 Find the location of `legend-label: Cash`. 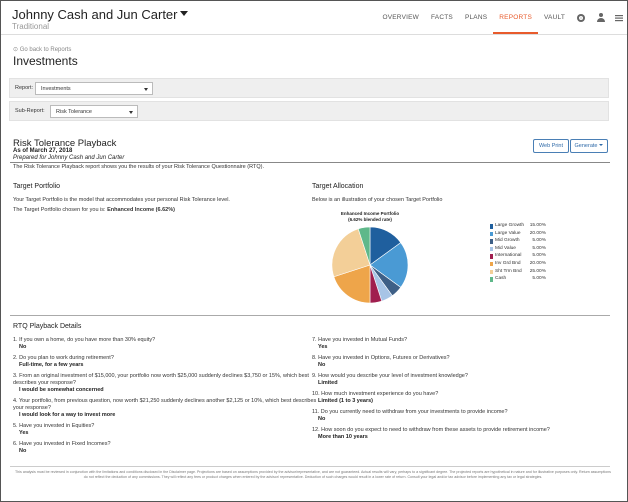

legend-label: Cash is located at coordinates (501, 279).